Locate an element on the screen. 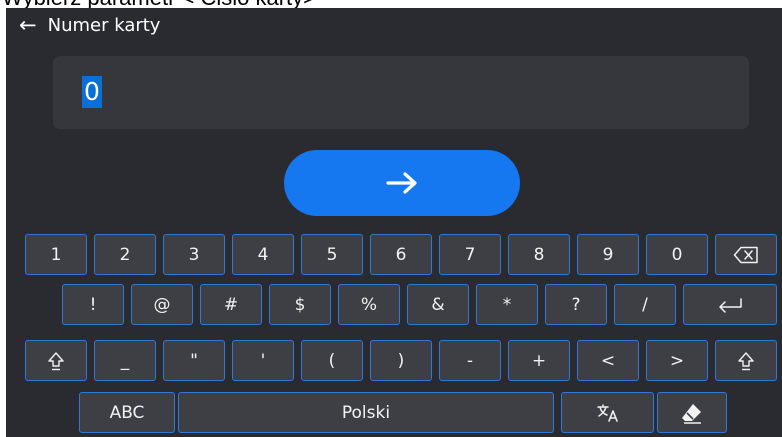 The image size is (782, 437). key-4: 4 is located at coordinates (263, 254).